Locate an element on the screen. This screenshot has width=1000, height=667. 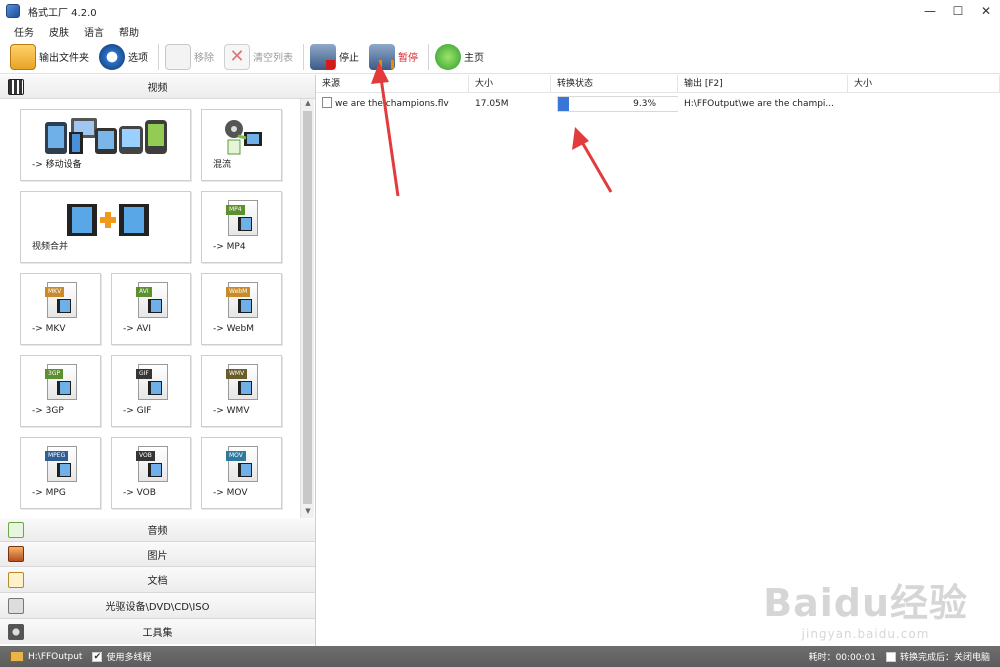
column-header-source: 来源 is located at coordinates (392, 83).